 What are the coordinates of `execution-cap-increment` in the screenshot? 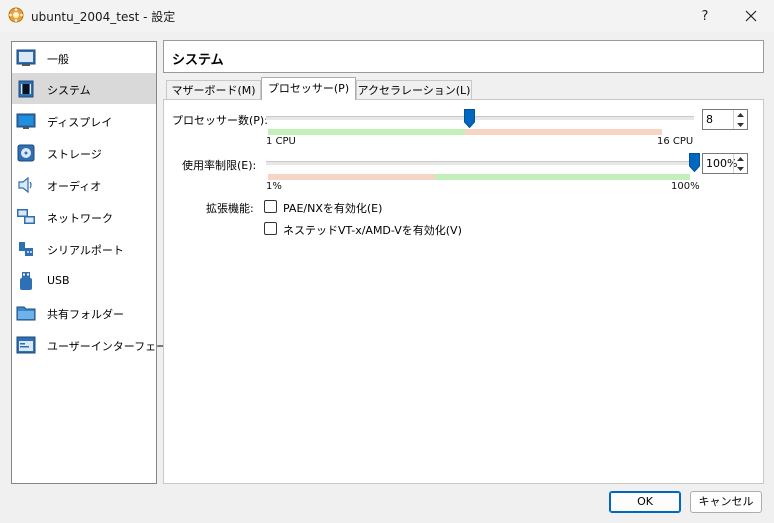 It's located at (740, 158).